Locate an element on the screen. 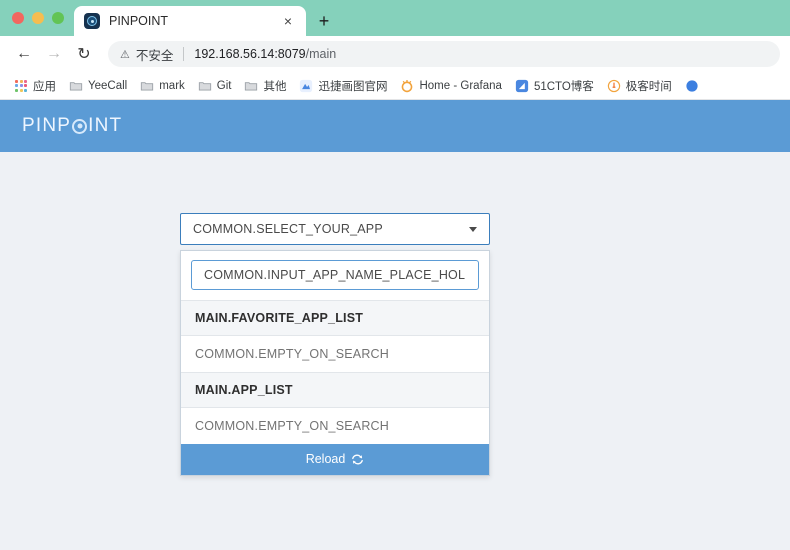  dropdown-search-row is located at coordinates (335, 275).